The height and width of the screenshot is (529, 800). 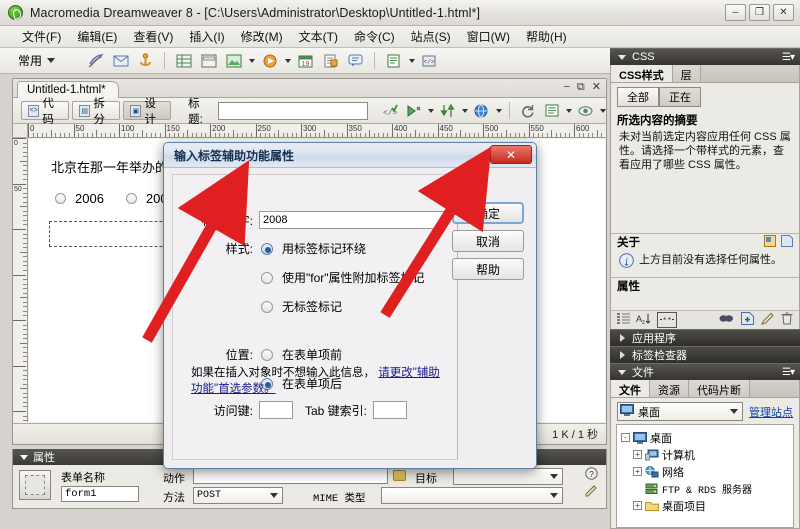 What do you see at coordinates (585, 111) in the screenshot?
I see `visual-aids-icon` at bounding box center [585, 111].